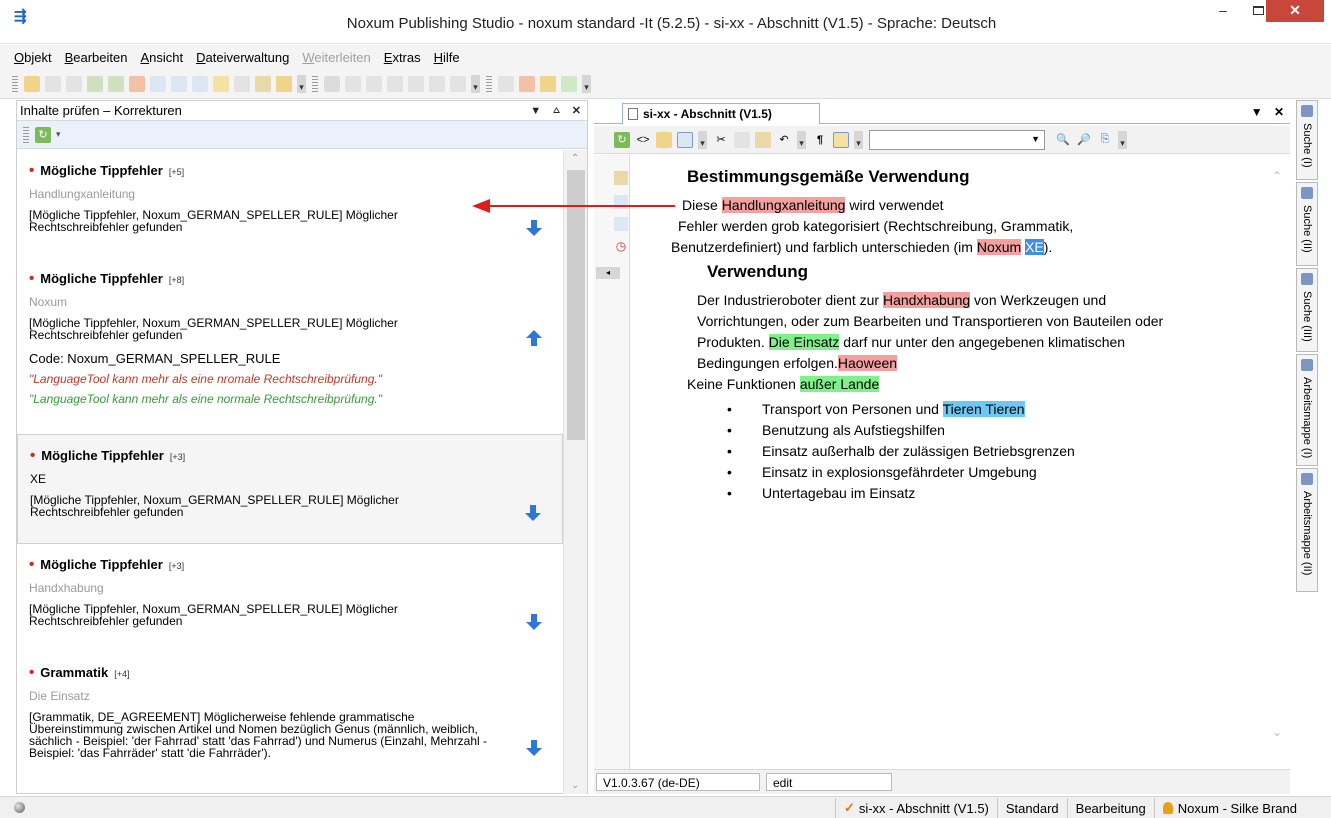 The image size is (1331, 818). What do you see at coordinates (416, 83) in the screenshot?
I see `publish-icon` at bounding box center [416, 83].